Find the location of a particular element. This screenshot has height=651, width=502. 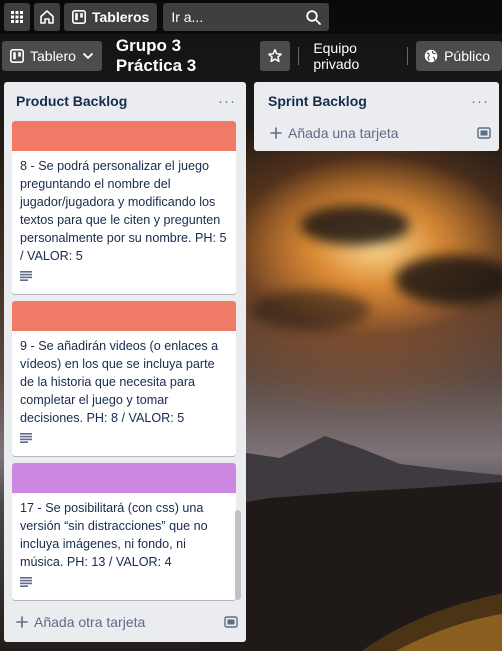

star-board-button is located at coordinates (275, 56).